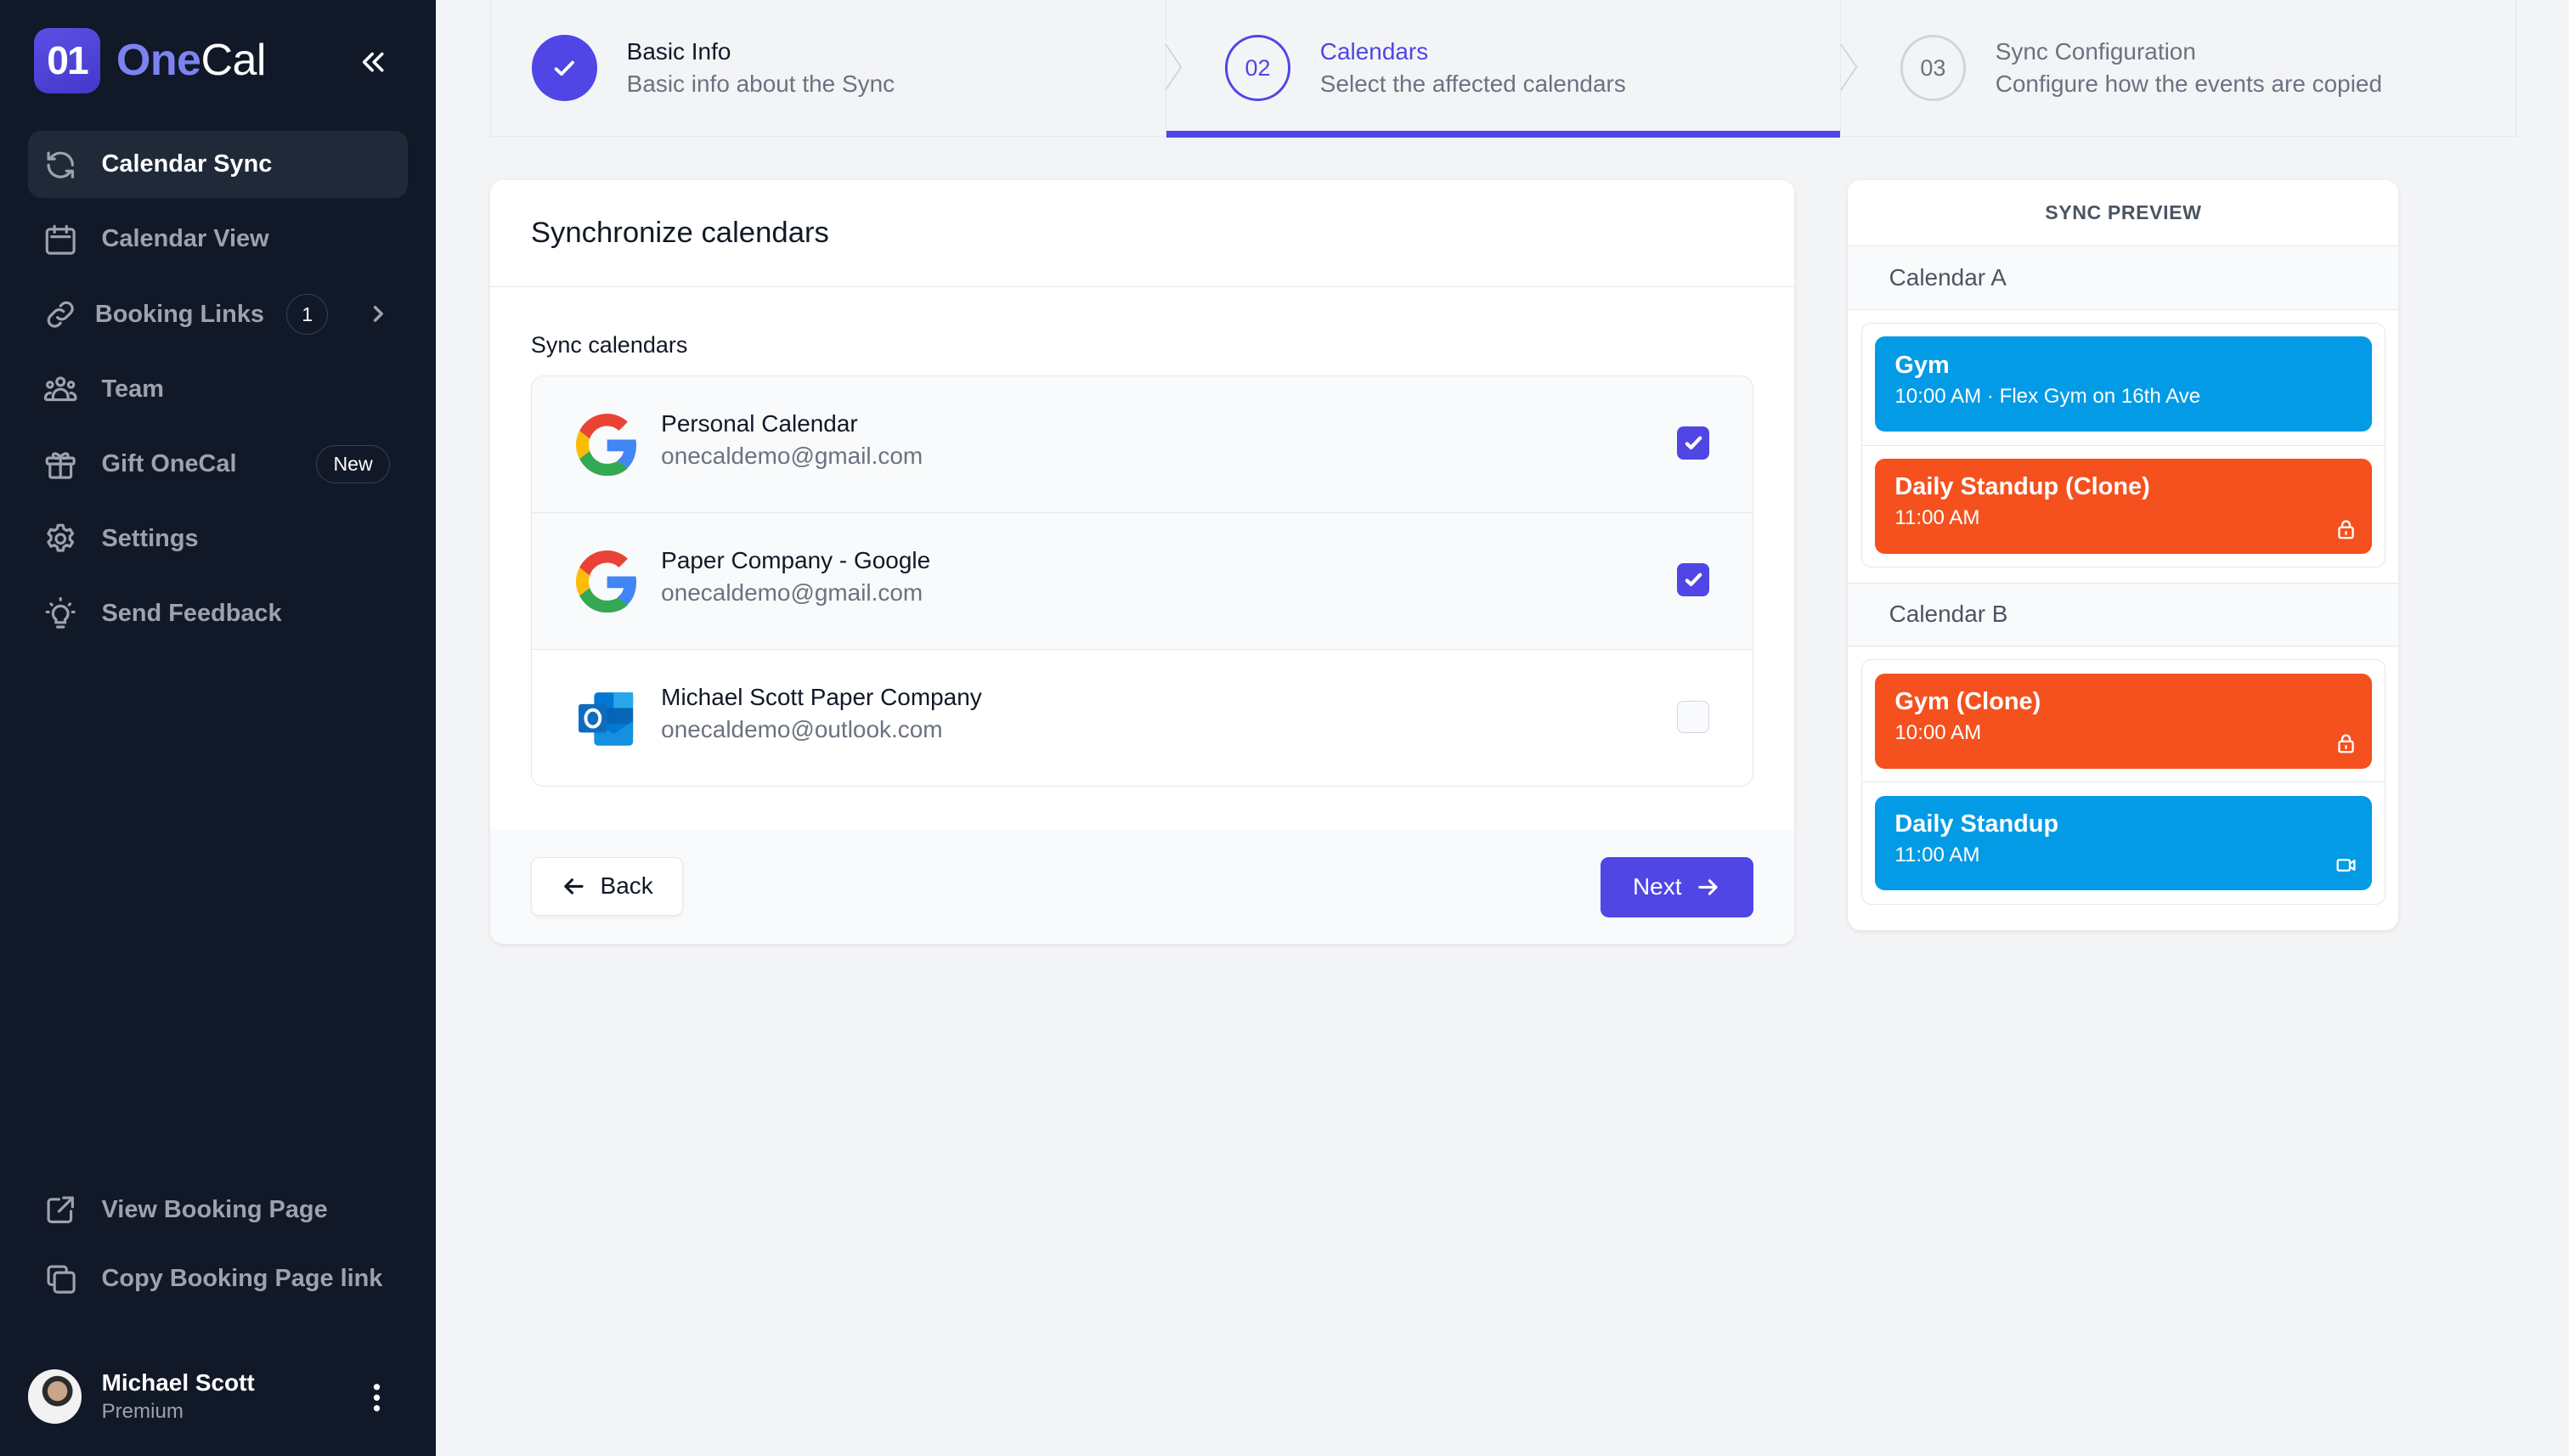 The height and width of the screenshot is (1456, 2569). I want to click on collapse-sidebar-button, so click(374, 62).